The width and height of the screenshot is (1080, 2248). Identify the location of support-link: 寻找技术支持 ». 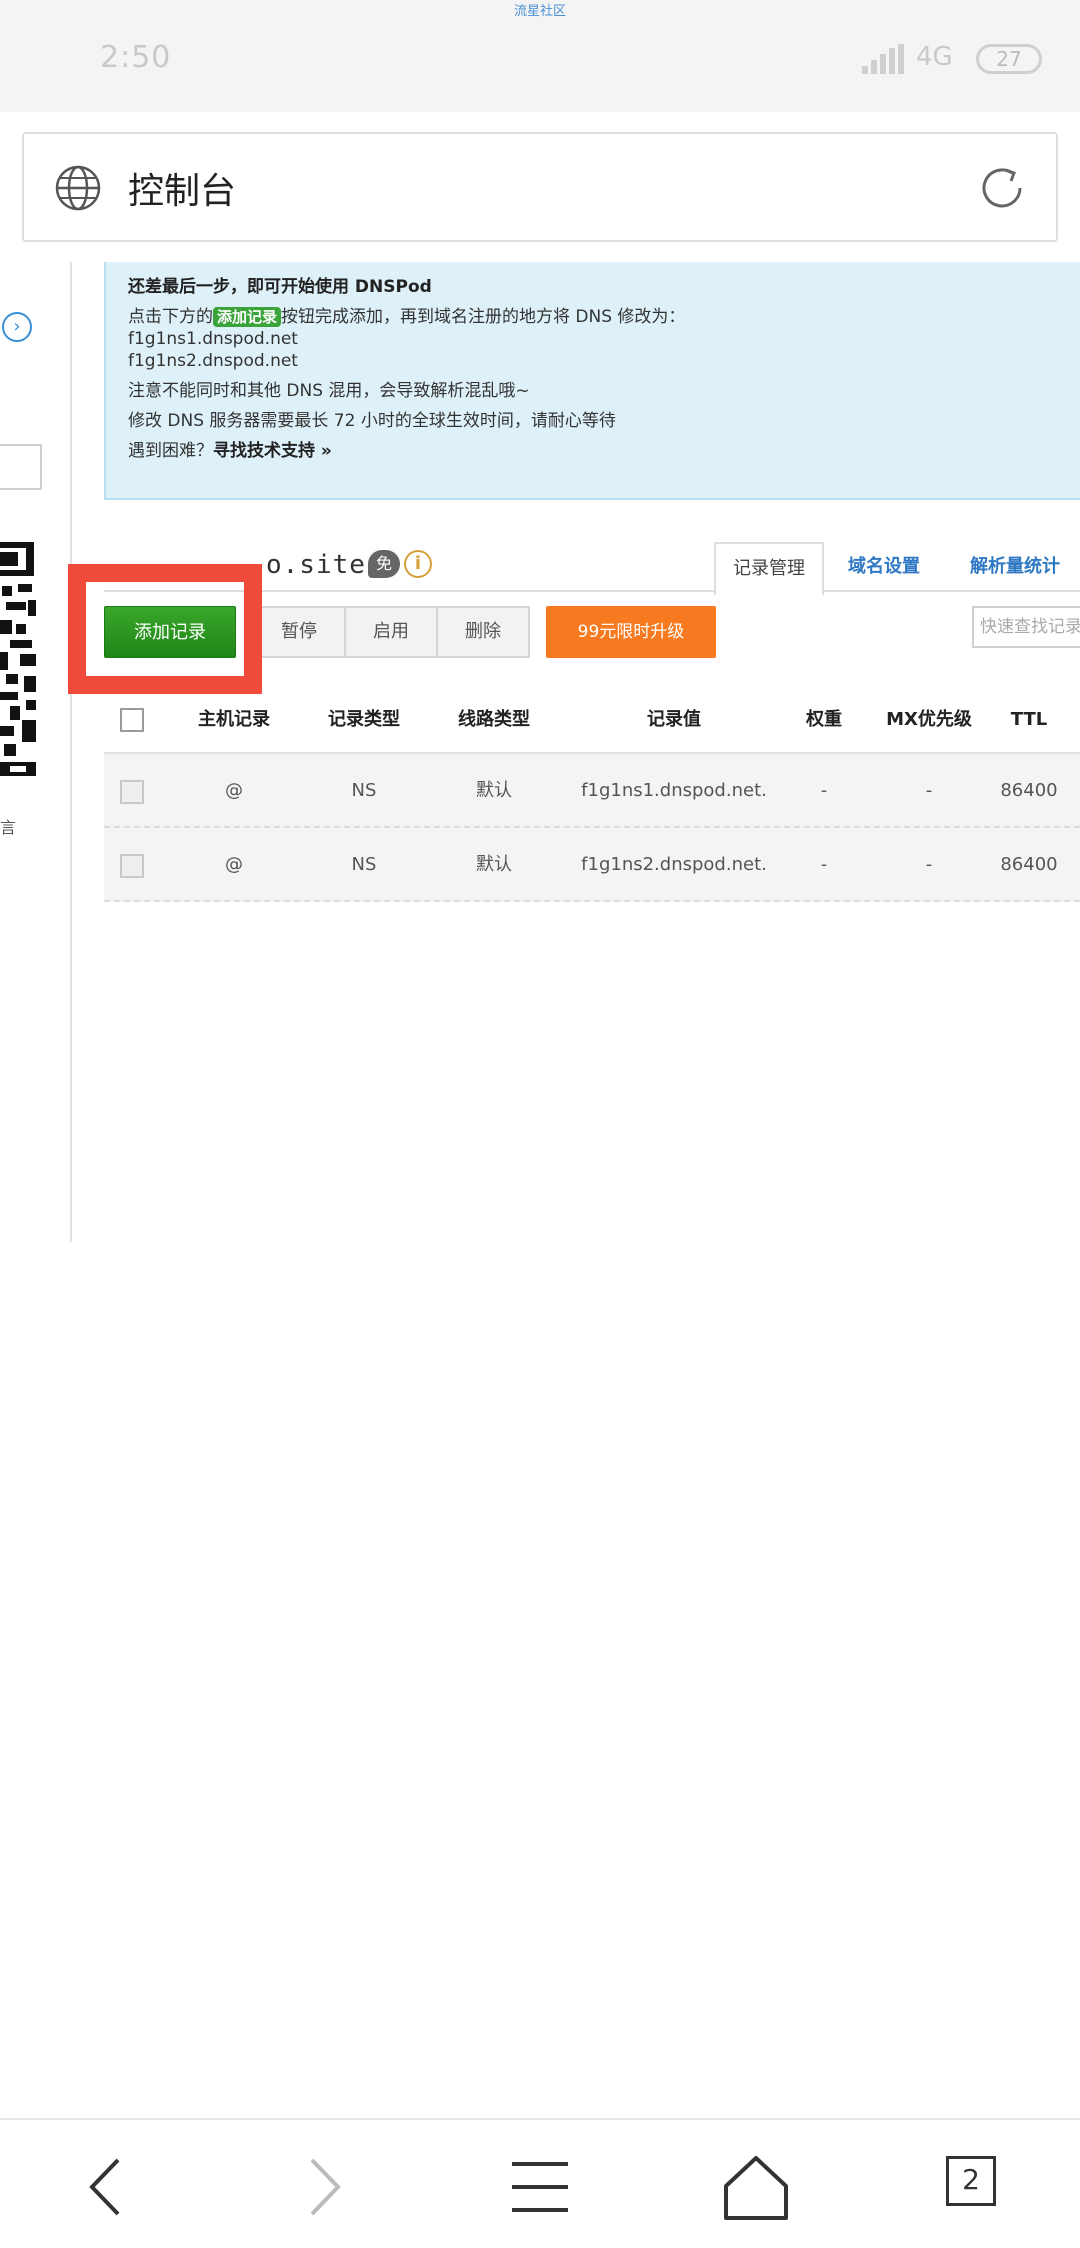
(272, 451).